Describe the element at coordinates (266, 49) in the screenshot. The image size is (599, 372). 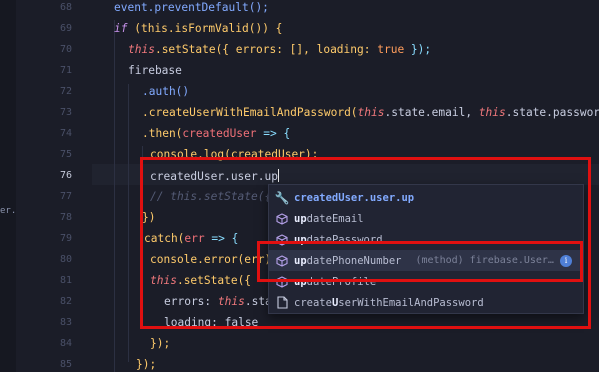
I see `code-token: .setState({ errors: [], loading:` at that location.